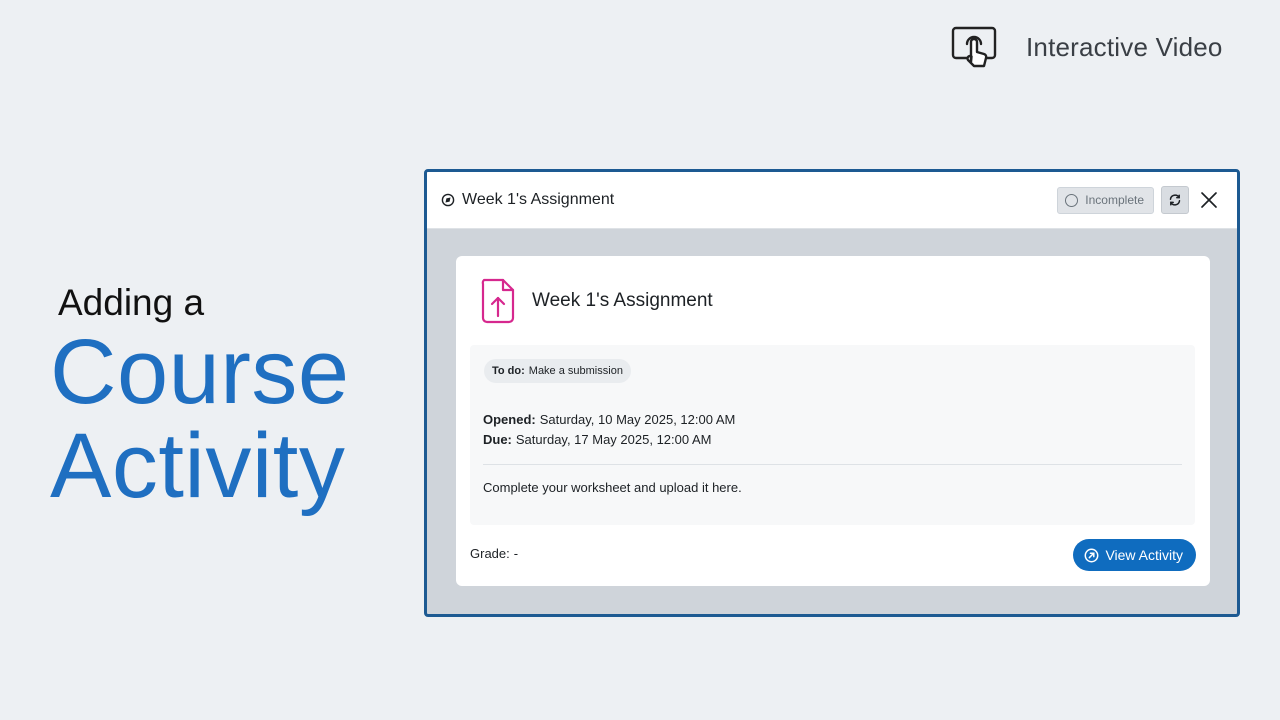  I want to click on modal-header: Week 1's Assignment Incomplete, so click(832, 200).